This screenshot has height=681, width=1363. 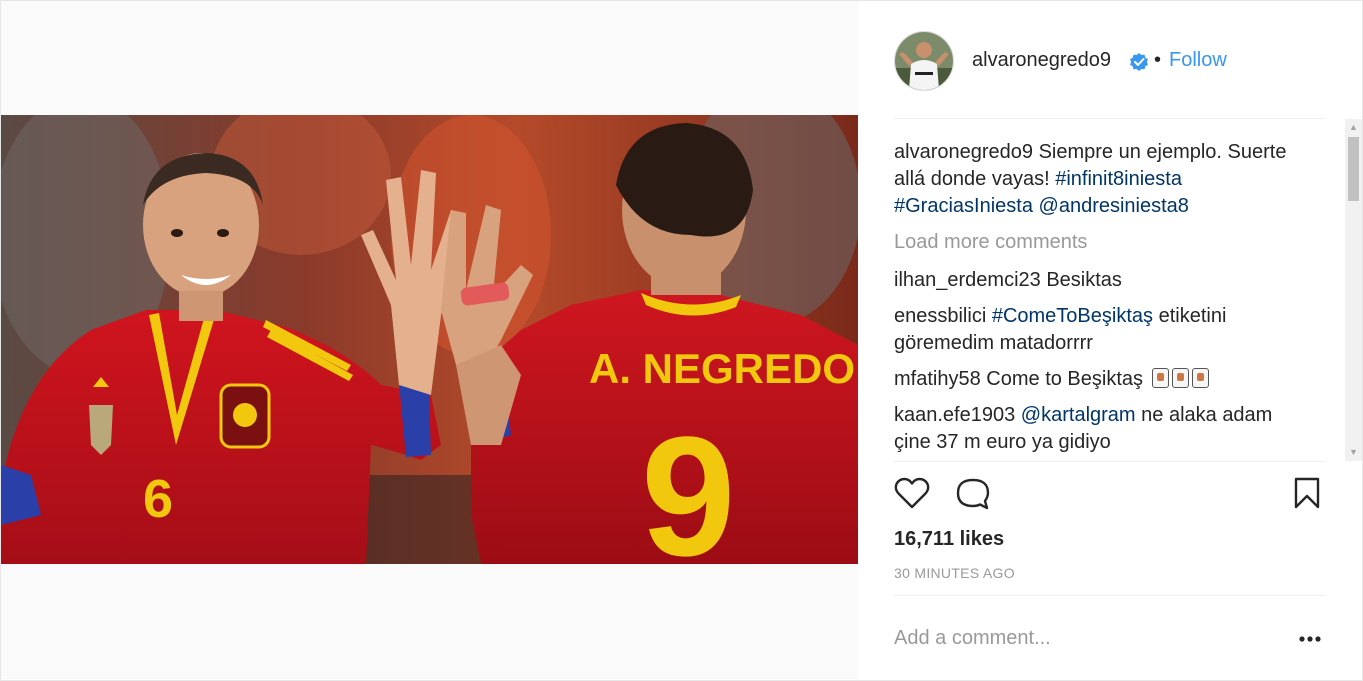 What do you see at coordinates (1139, 64) in the screenshot?
I see `verified-badge-icon` at bounding box center [1139, 64].